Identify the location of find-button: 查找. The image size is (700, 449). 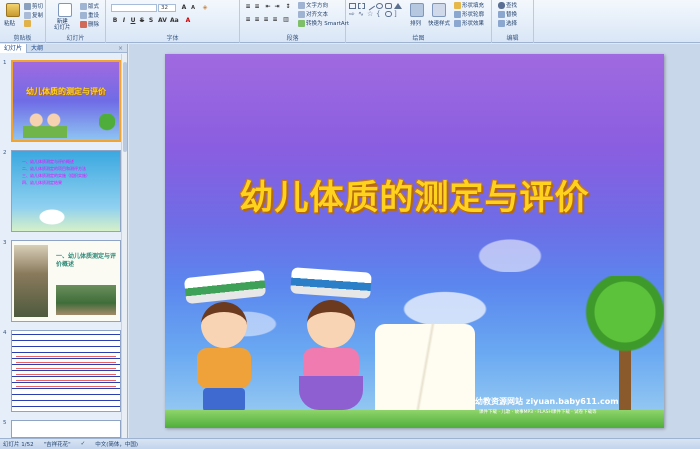
(507, 5).